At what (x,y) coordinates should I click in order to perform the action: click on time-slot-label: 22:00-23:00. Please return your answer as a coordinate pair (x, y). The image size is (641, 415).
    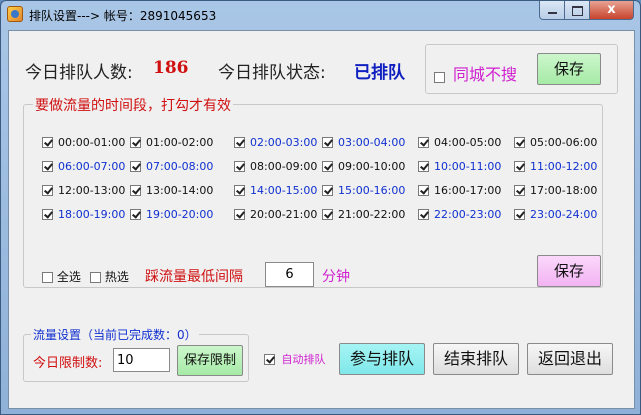
    Looking at the image, I should click on (468, 214).